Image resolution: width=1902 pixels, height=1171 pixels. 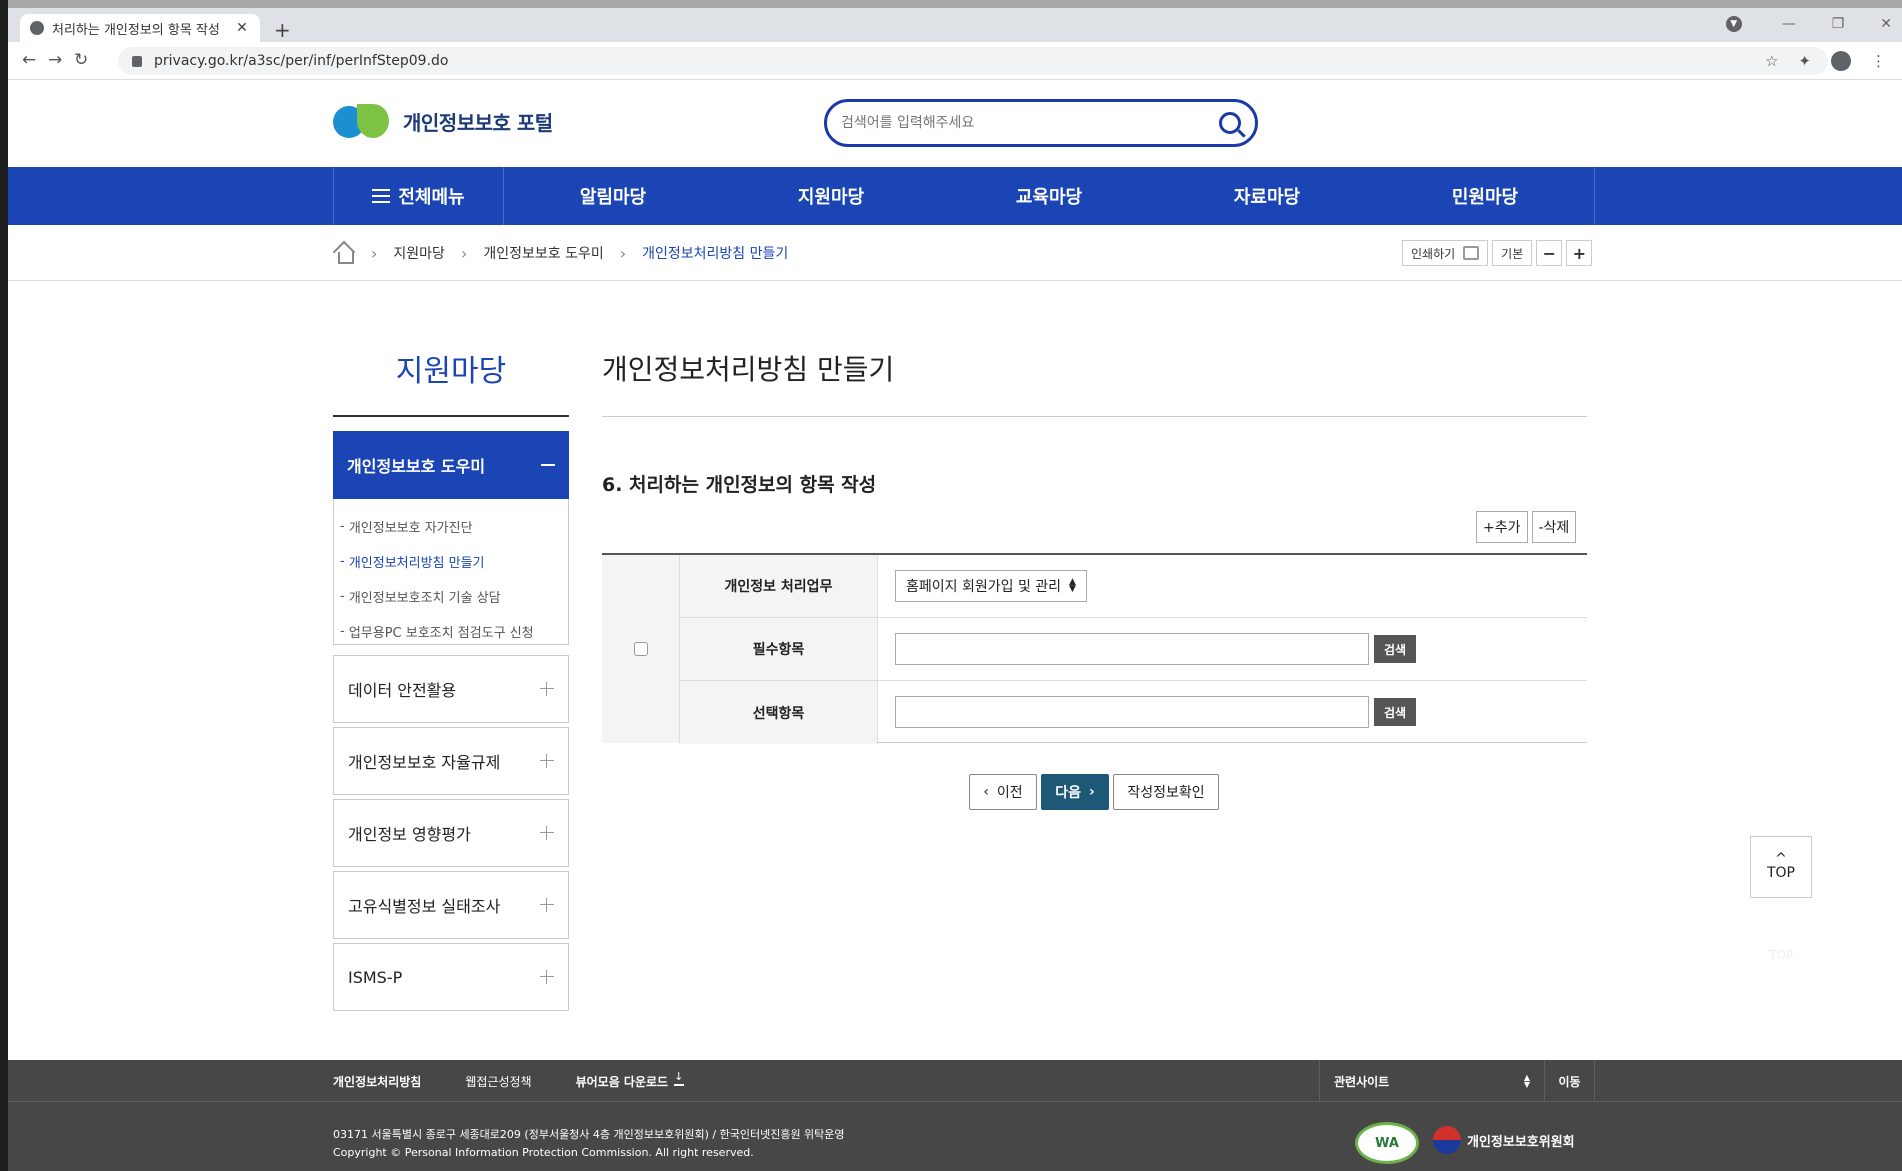 What do you see at coordinates (1838, 24) in the screenshot?
I see `restore-icon: ❐` at bounding box center [1838, 24].